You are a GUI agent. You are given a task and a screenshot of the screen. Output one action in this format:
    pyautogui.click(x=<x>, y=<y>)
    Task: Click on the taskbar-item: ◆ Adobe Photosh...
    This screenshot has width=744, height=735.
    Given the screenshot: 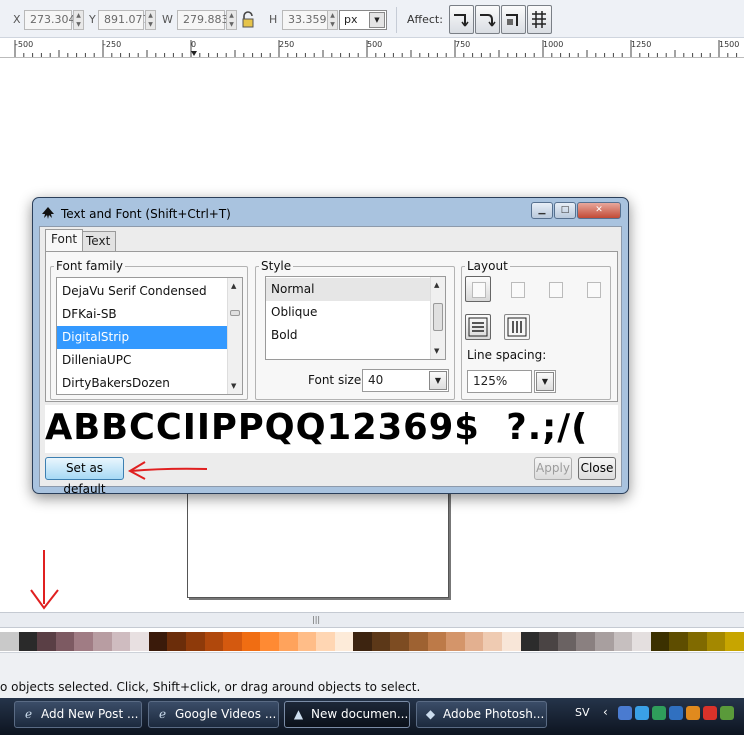 What is the action you would take?
    pyautogui.click(x=481, y=714)
    